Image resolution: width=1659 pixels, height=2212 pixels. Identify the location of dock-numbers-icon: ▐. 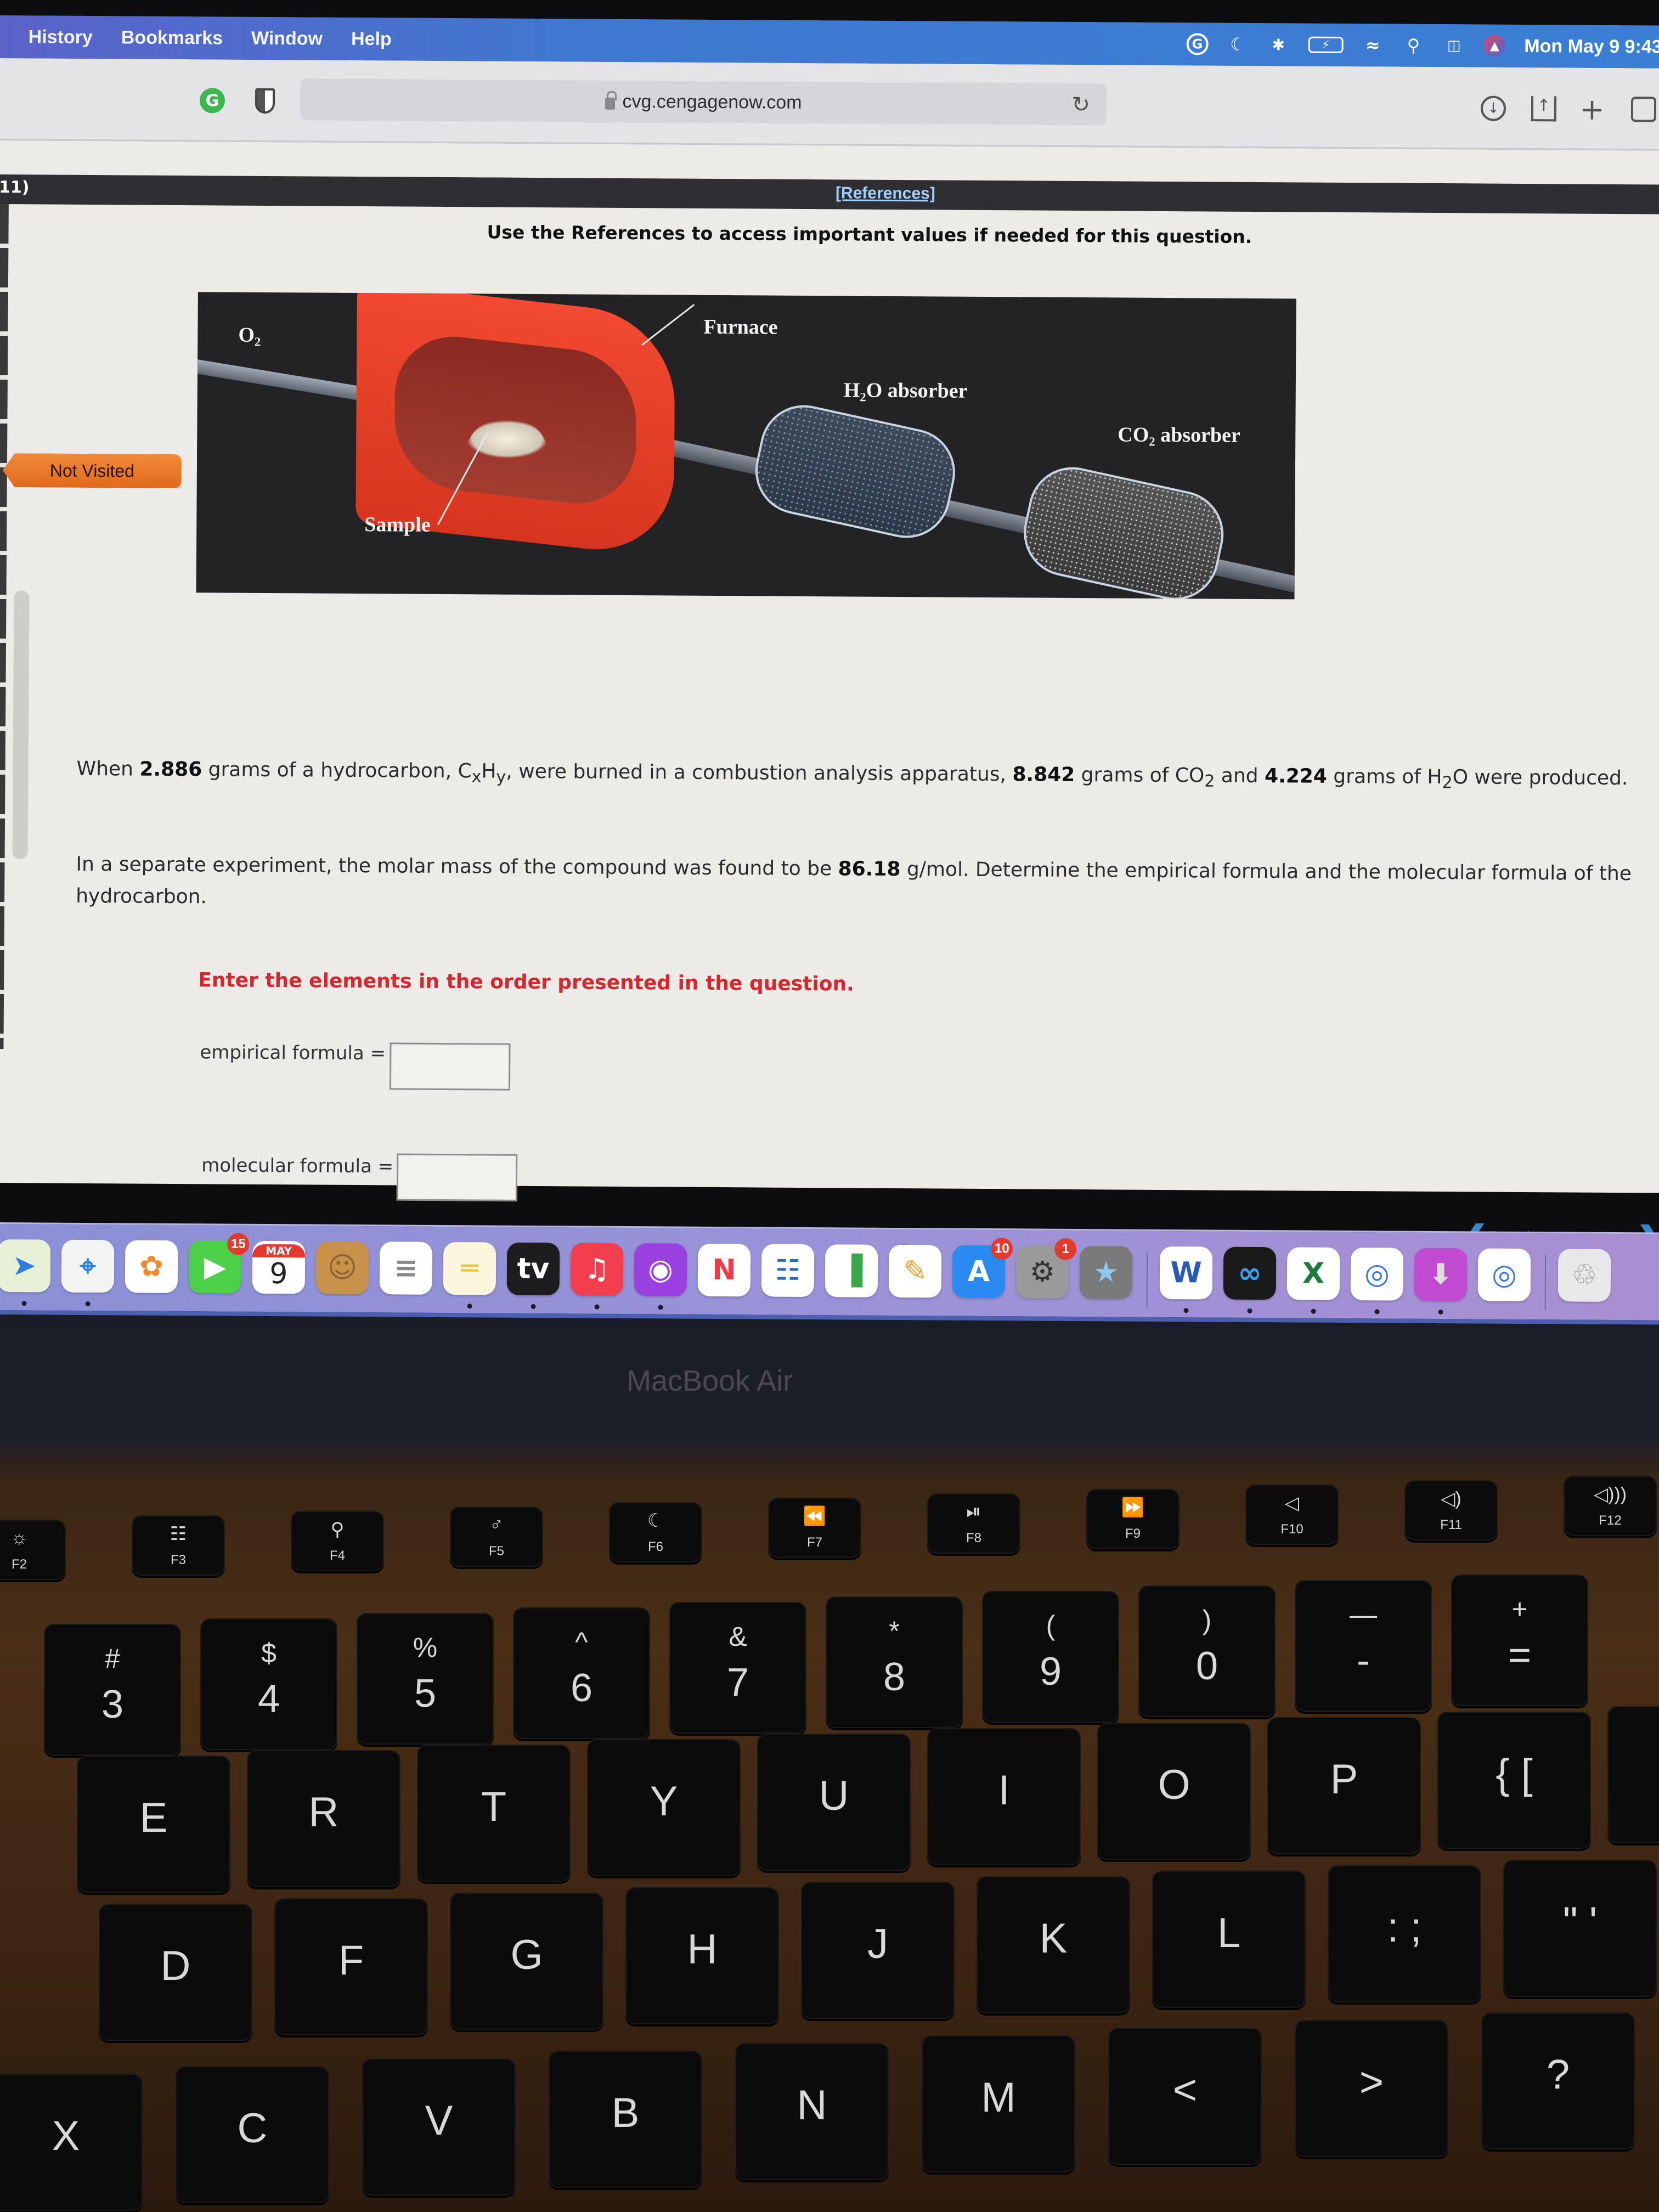
(852, 1270).